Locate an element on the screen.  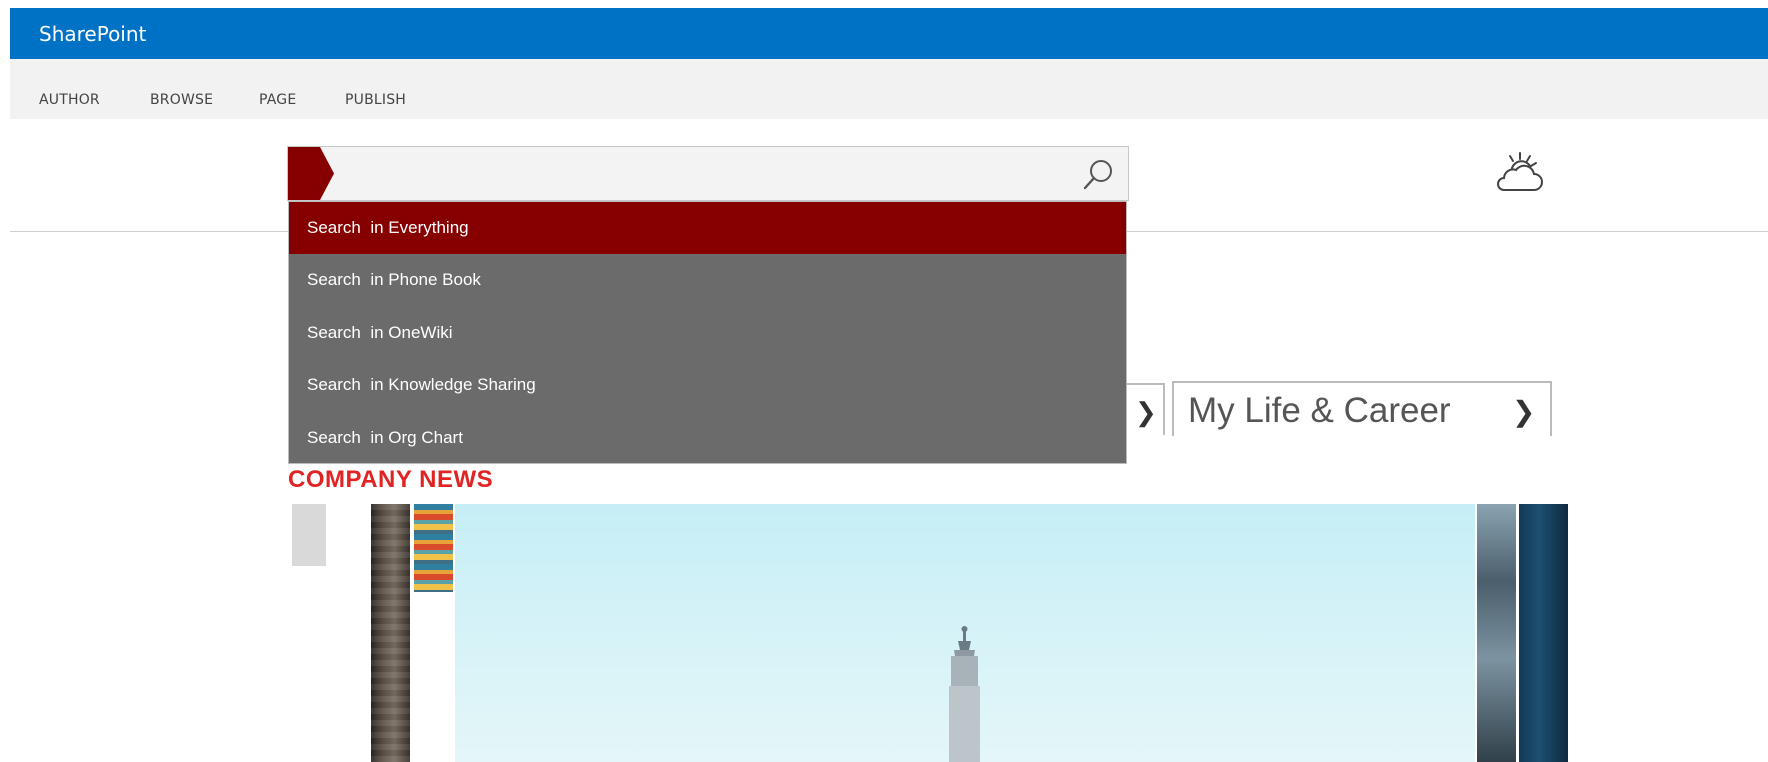
previous-tile: ❯ is located at coordinates (1146, 409).